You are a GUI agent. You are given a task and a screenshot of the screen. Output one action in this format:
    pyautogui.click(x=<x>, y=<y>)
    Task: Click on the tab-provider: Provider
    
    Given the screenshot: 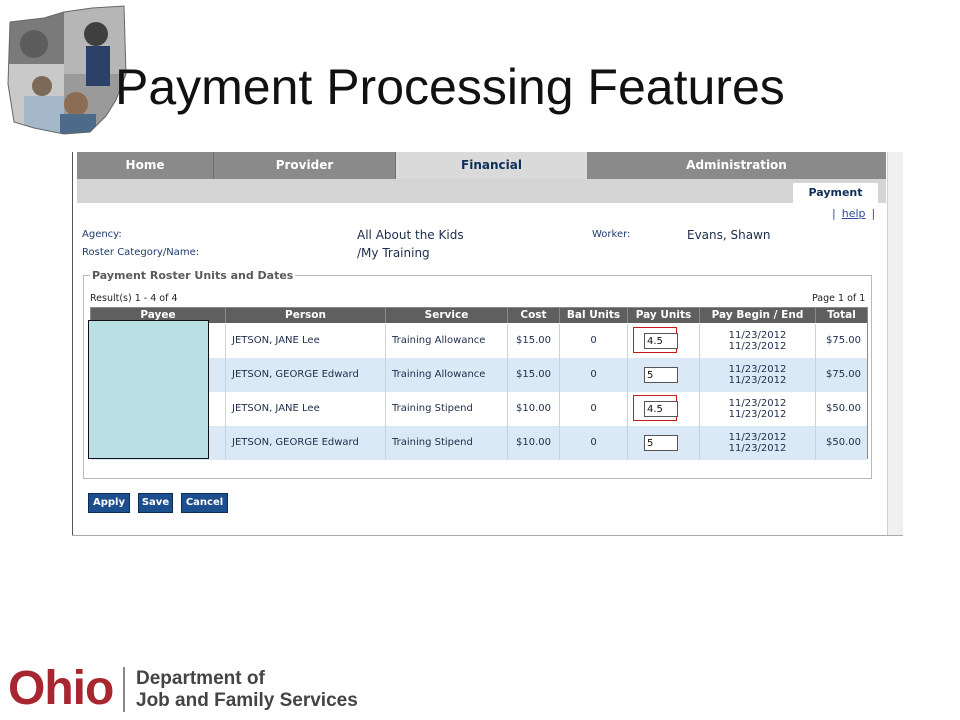 What is the action you would take?
    pyautogui.click(x=305, y=165)
    